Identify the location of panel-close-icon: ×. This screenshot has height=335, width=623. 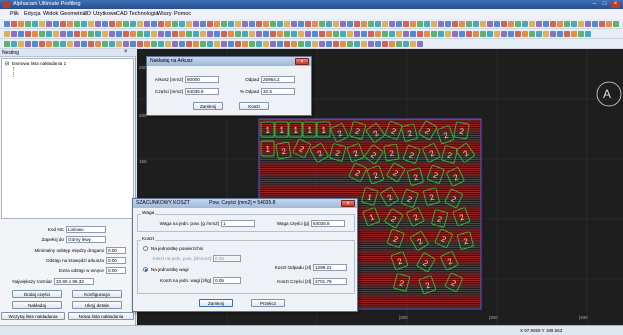
(126, 52).